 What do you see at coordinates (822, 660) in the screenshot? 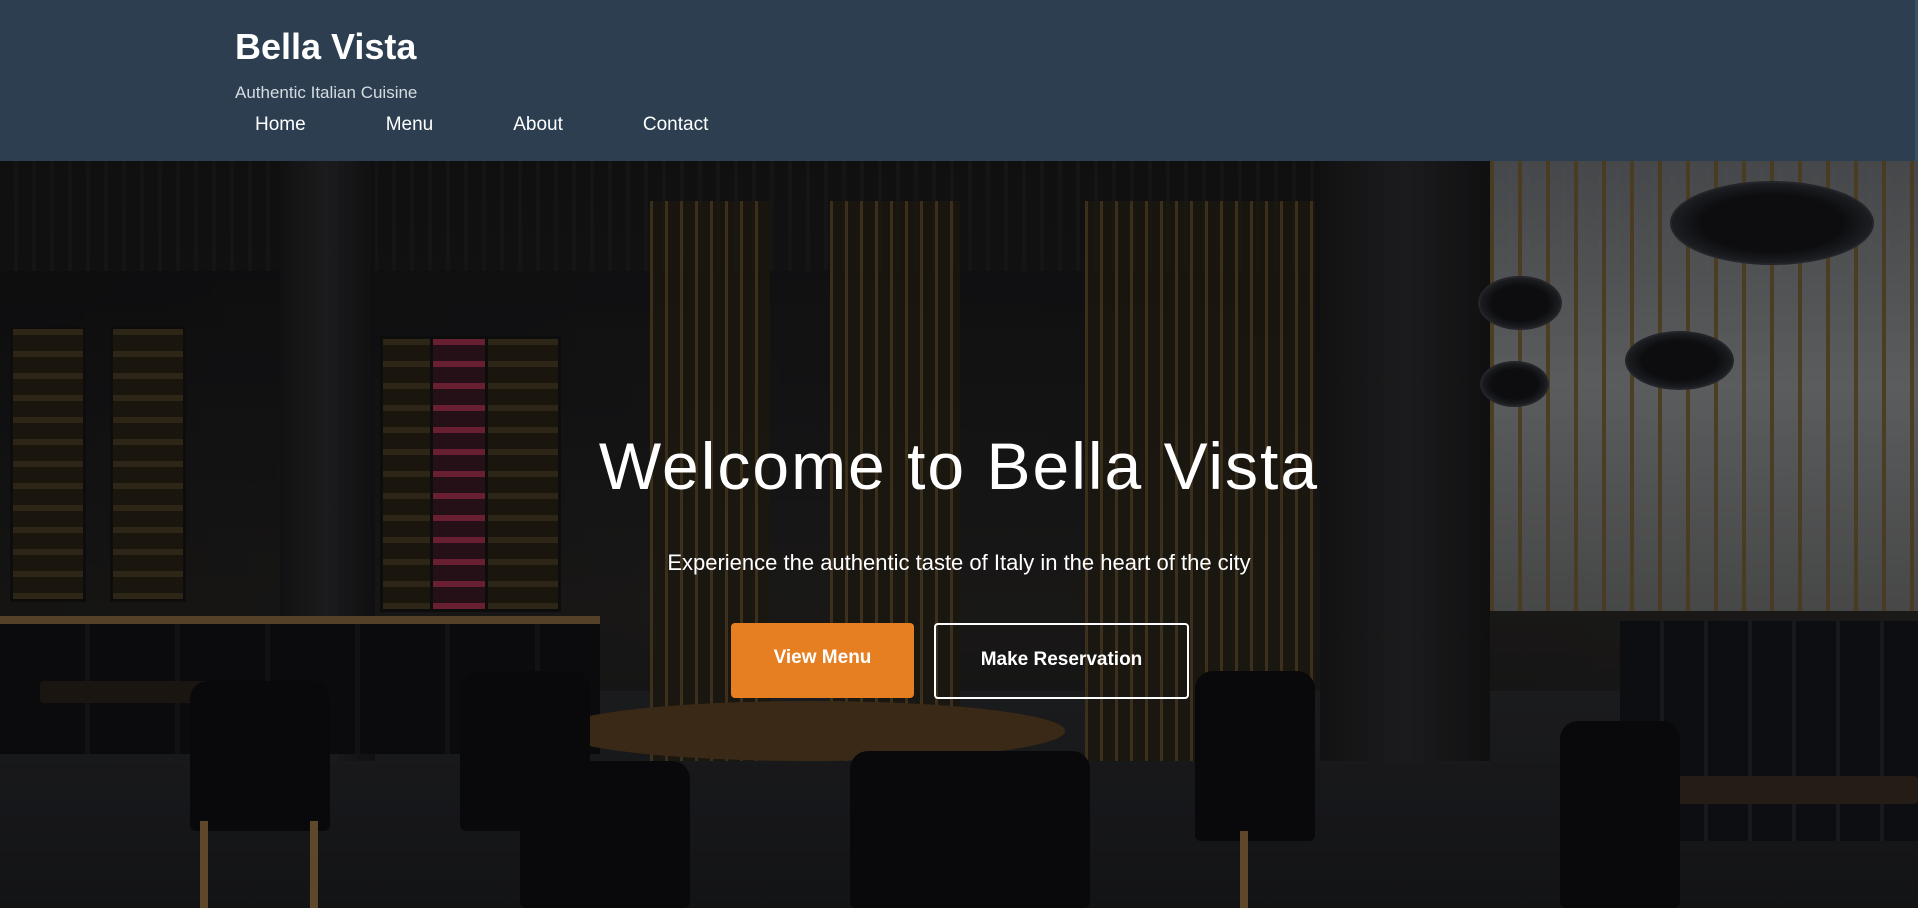
I see `view-menu-button: View Menu` at bounding box center [822, 660].